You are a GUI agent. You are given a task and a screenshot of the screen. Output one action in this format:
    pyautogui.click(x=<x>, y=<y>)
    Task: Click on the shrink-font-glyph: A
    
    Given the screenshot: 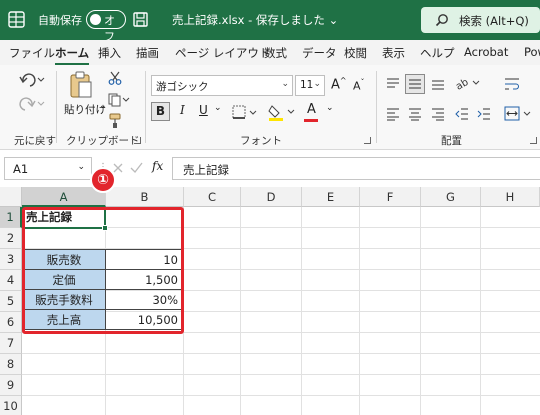 What is the action you would take?
    pyautogui.click(x=357, y=86)
    